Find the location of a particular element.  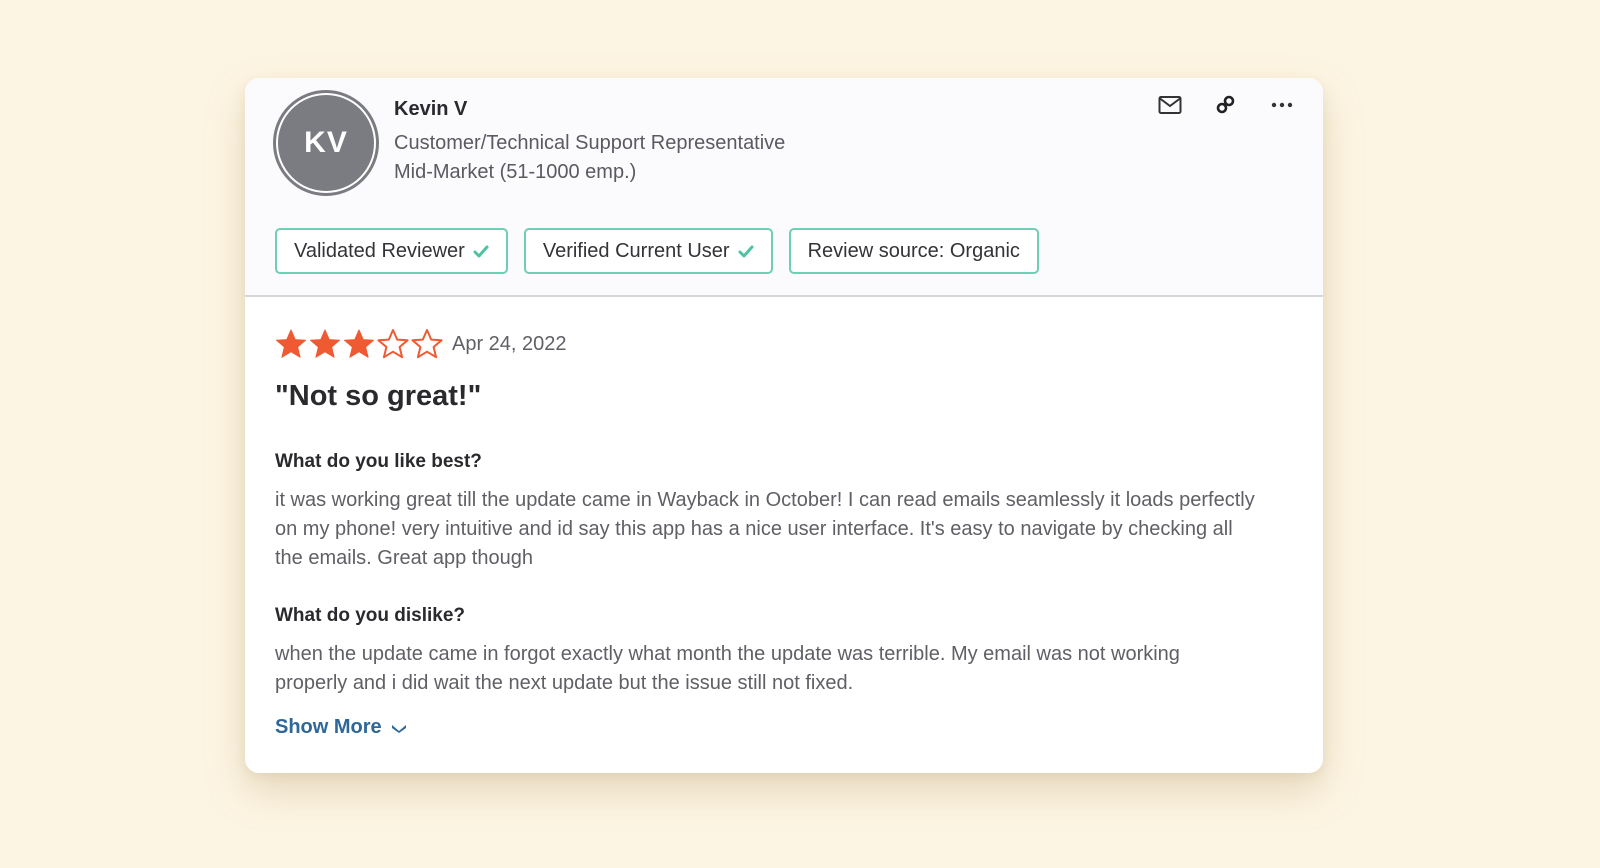

badge-label: Review source: Organic is located at coordinates (913, 250).